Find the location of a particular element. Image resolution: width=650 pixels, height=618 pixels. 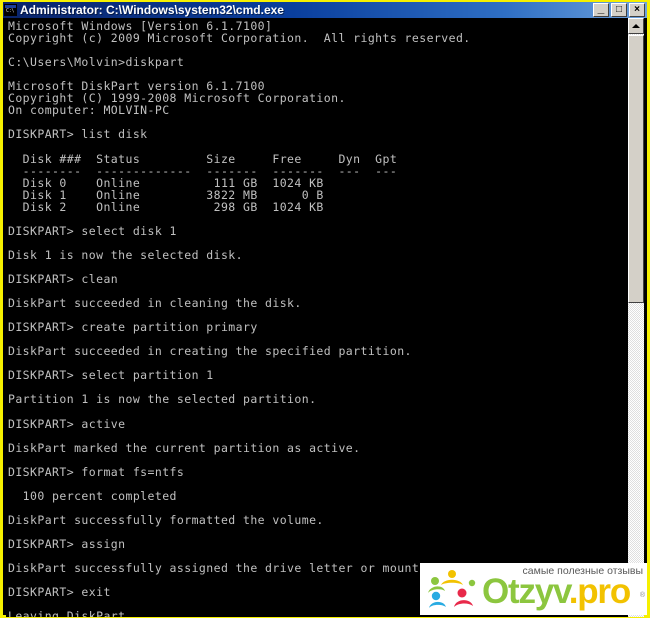

watermark-brand: Otzyv.pro is located at coordinates (557, 592).